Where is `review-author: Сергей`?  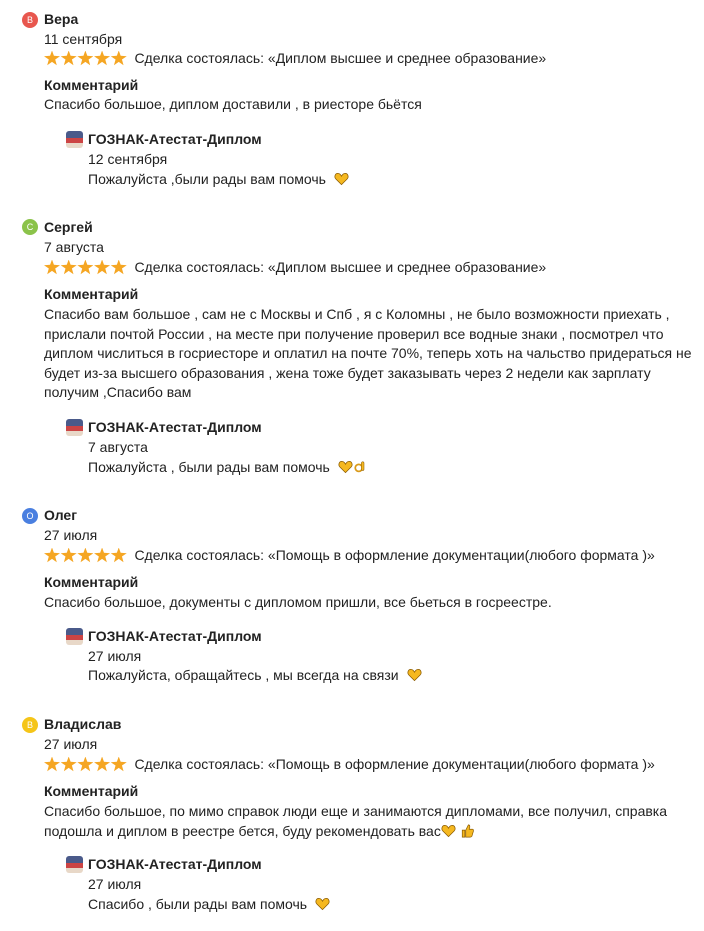
review-author: Сергей is located at coordinates (68, 227).